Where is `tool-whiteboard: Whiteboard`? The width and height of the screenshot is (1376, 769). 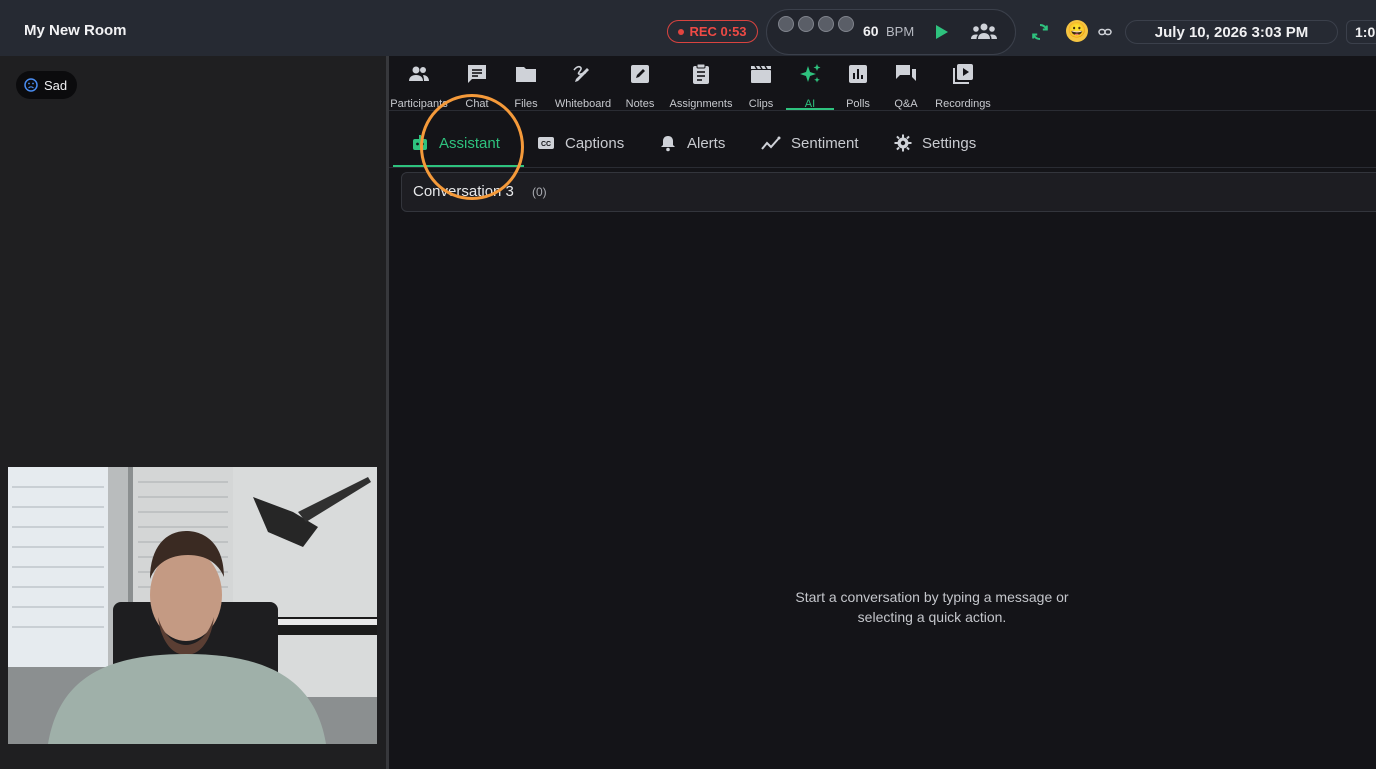 tool-whiteboard: Whiteboard is located at coordinates (583, 86).